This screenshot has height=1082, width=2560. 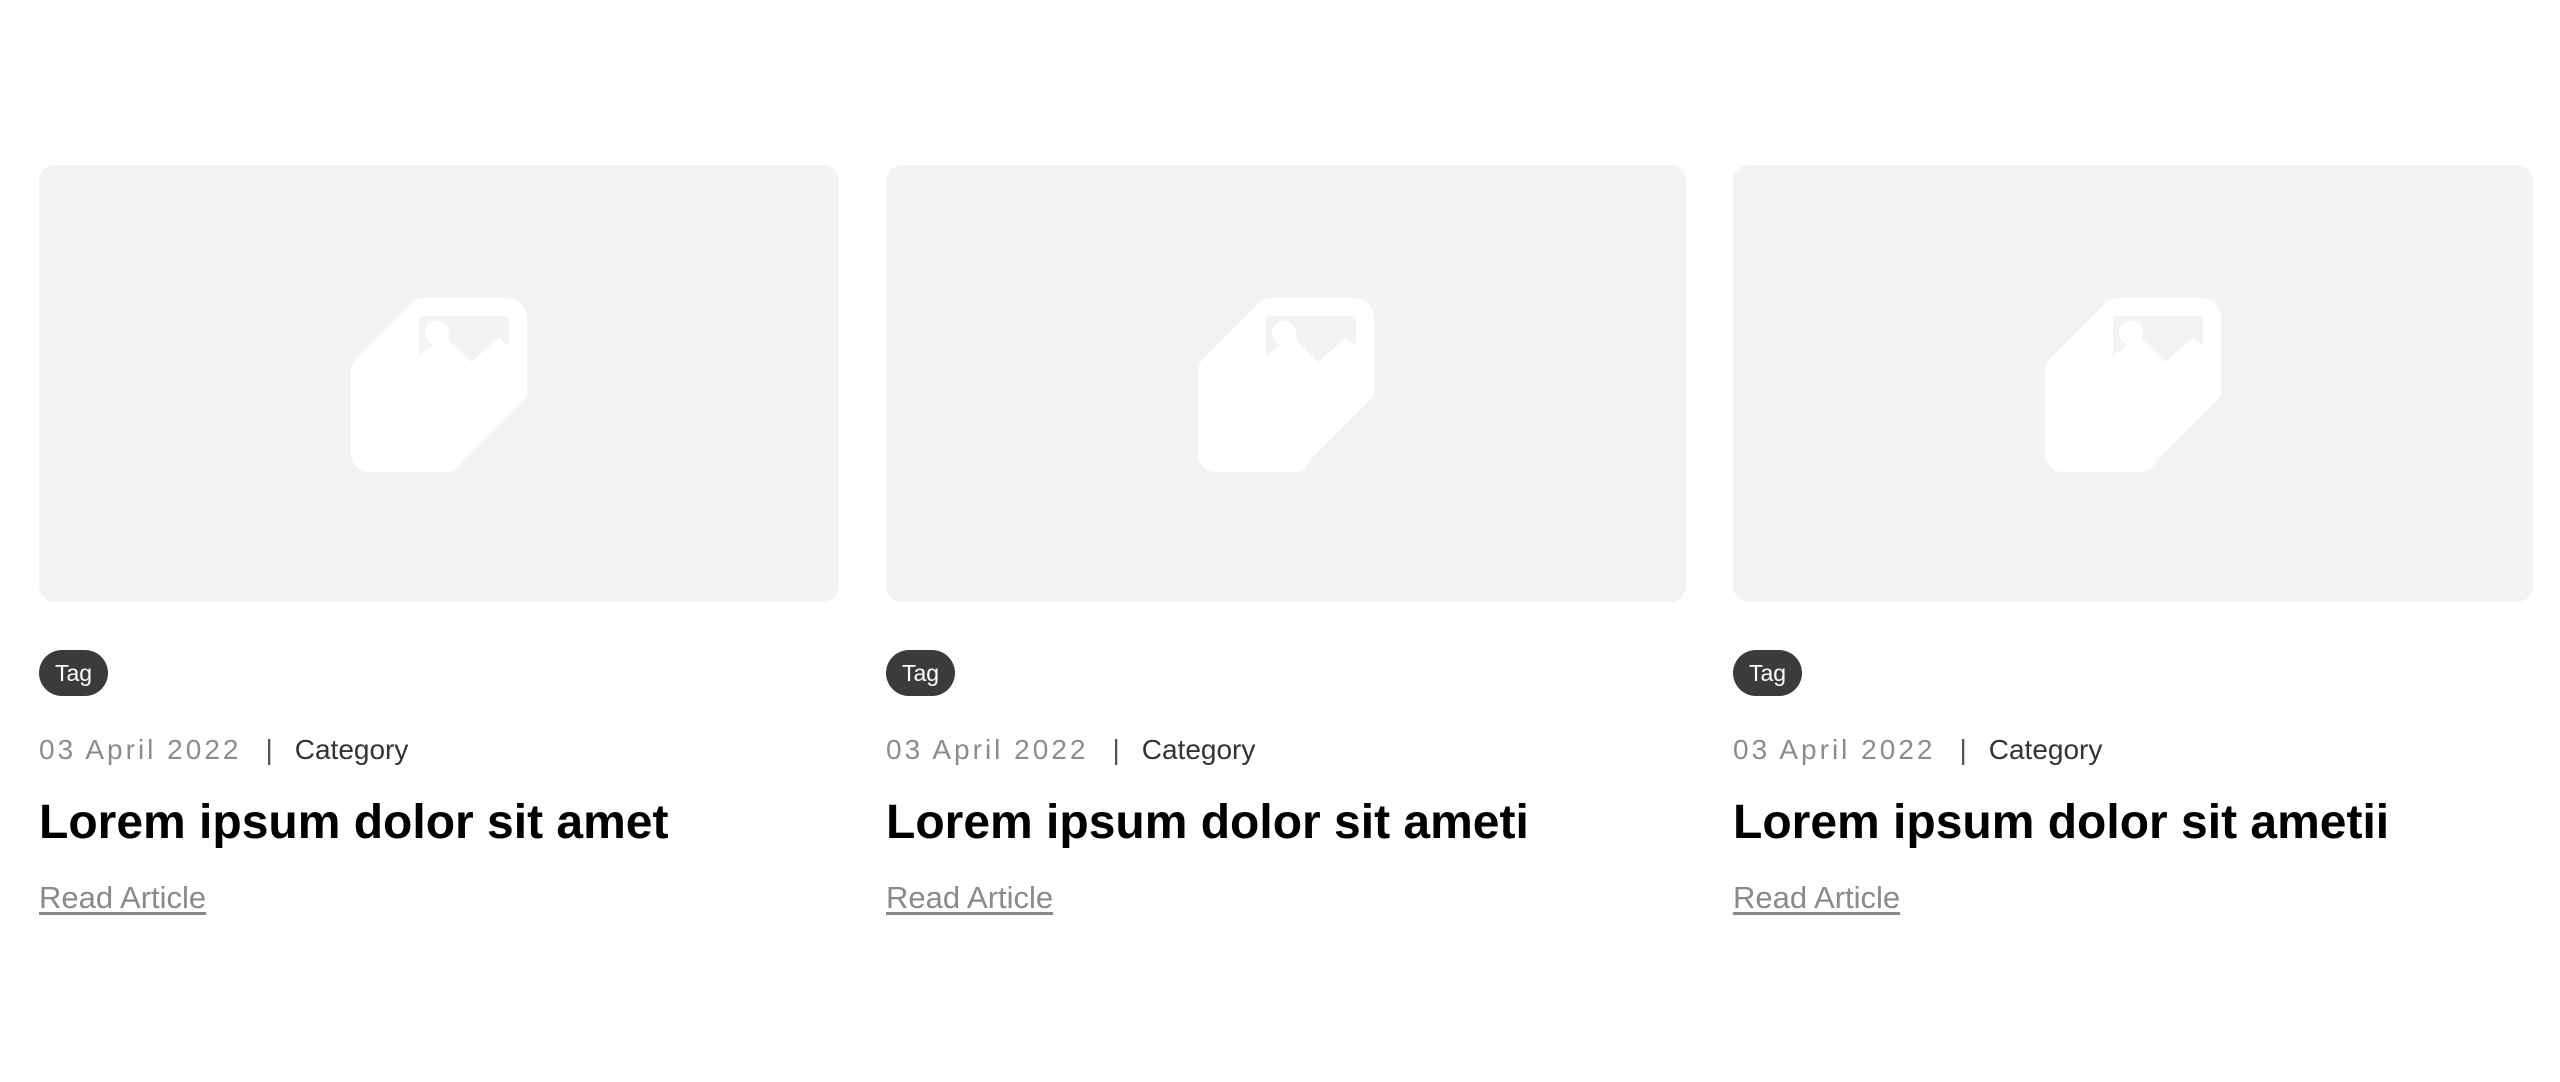 What do you see at coordinates (439, 823) in the screenshot?
I see `article-title: Lorem ipsum dolor sit amet` at bounding box center [439, 823].